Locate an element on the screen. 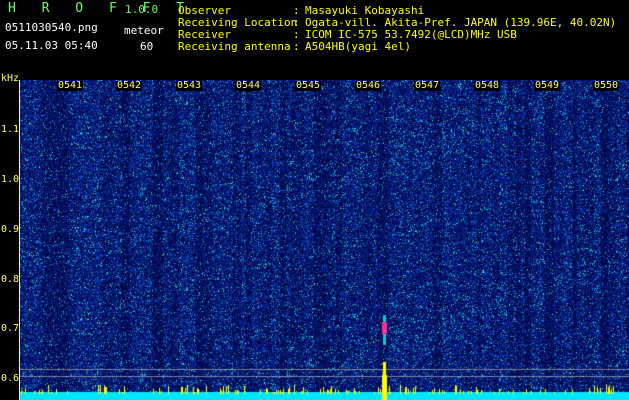 The width and height of the screenshot is (629, 400). meteor-label: meteor is located at coordinates (144, 30).